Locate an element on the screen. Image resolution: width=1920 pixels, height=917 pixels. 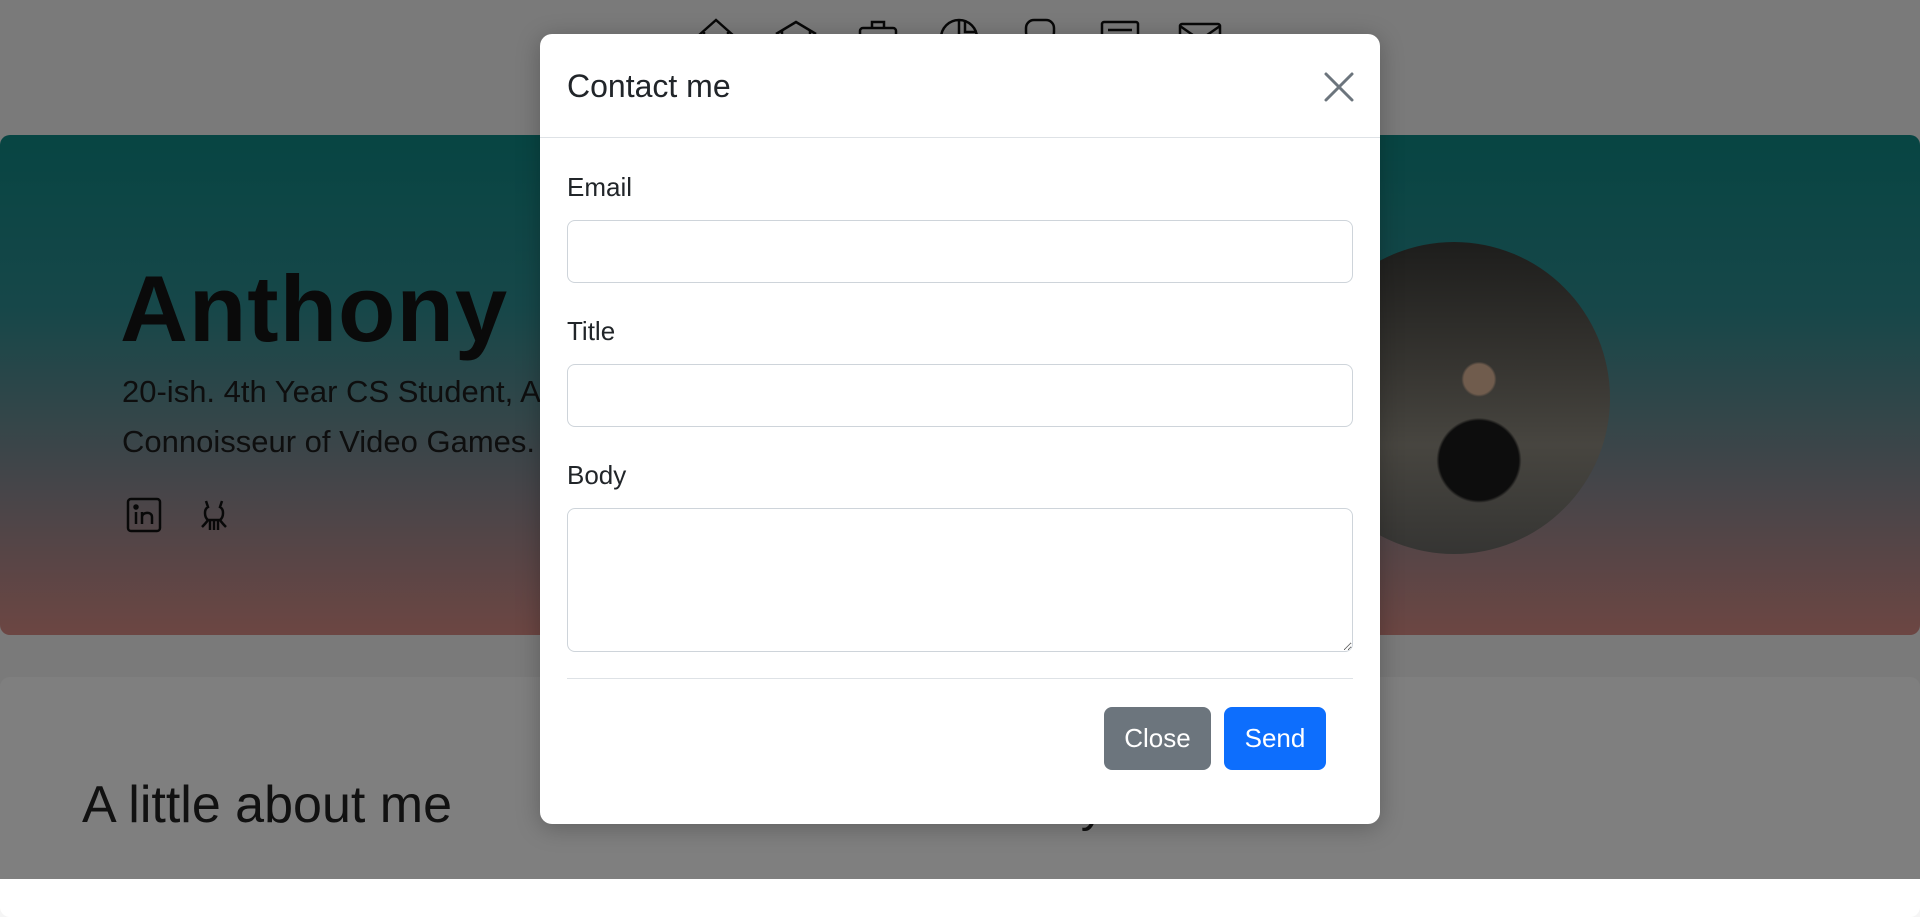
email-field is located at coordinates (960, 251).